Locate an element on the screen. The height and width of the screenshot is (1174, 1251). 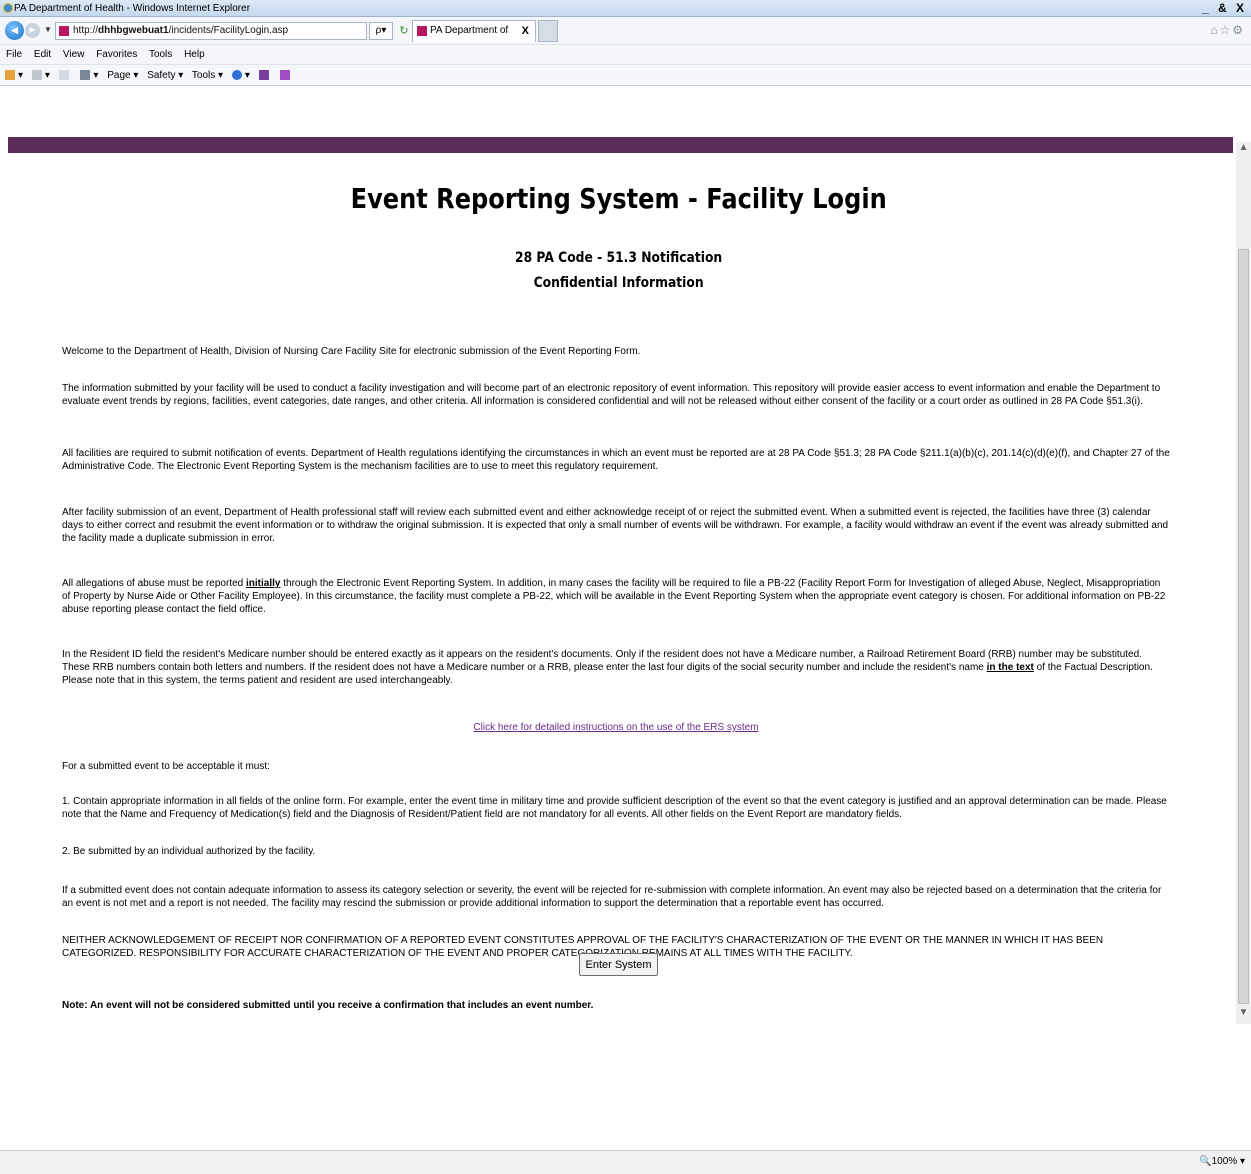
tab-favicon-icon is located at coordinates (422, 31).